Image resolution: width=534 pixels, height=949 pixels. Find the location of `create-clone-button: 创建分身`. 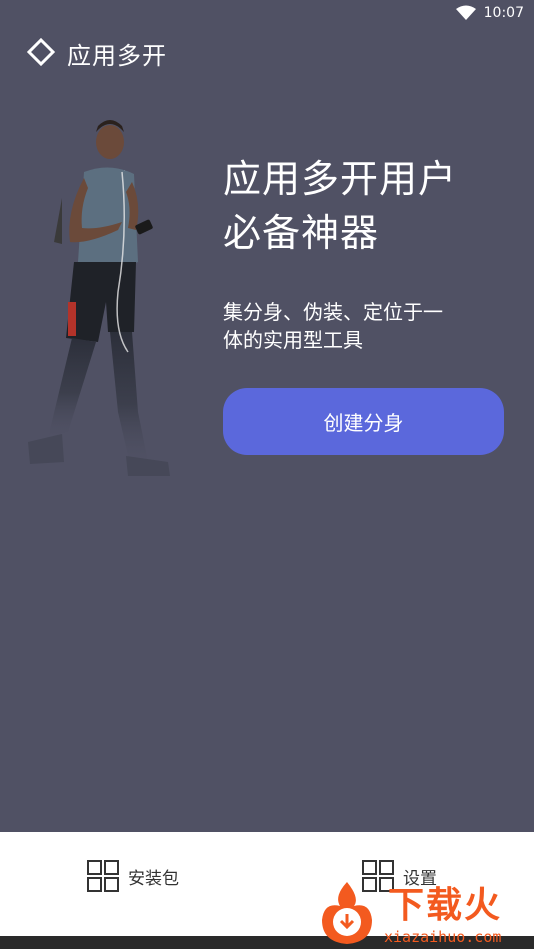

create-clone-button: 创建分身 is located at coordinates (363, 421).